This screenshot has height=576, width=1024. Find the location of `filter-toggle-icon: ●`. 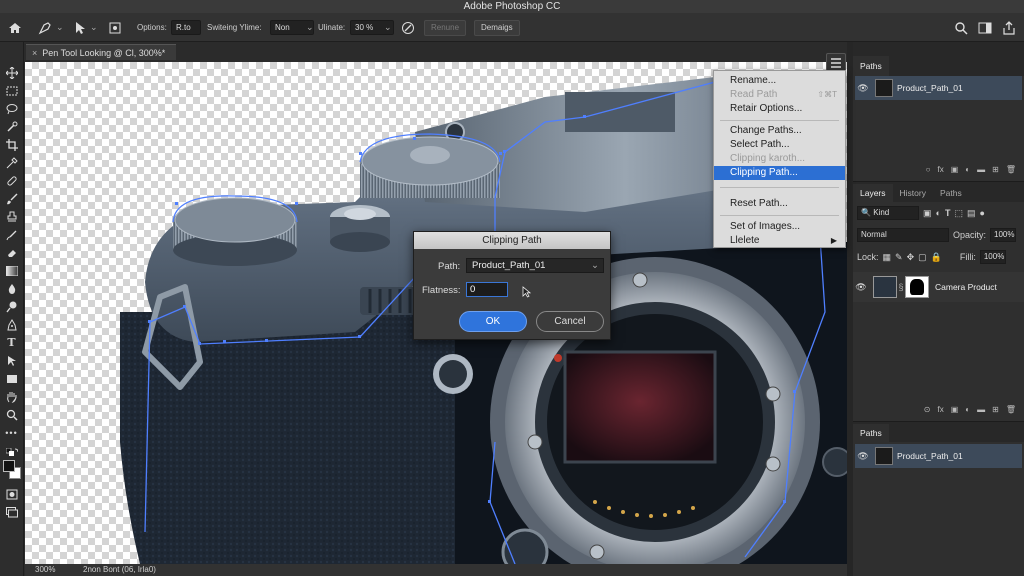

filter-toggle-icon: ● is located at coordinates (981, 213).